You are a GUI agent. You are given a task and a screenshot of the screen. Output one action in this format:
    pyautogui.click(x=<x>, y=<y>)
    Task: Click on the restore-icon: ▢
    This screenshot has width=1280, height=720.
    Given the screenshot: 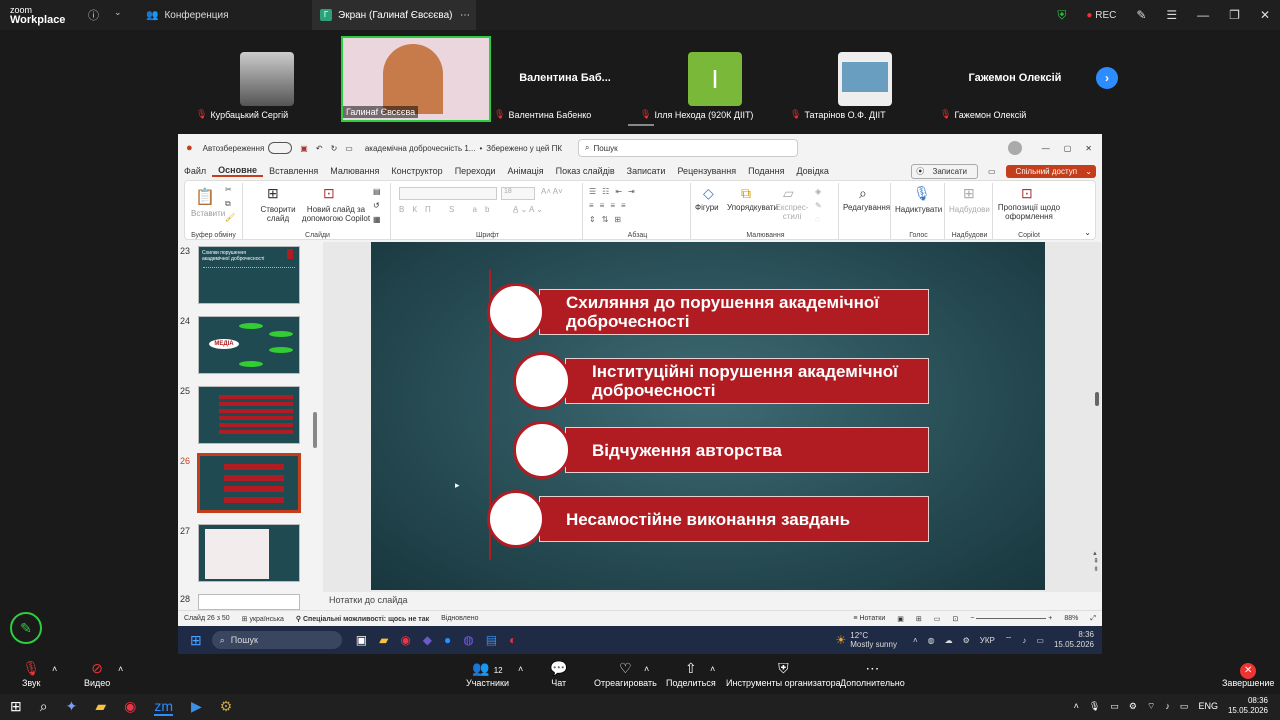 What is the action you would take?
    pyautogui.click(x=1068, y=148)
    